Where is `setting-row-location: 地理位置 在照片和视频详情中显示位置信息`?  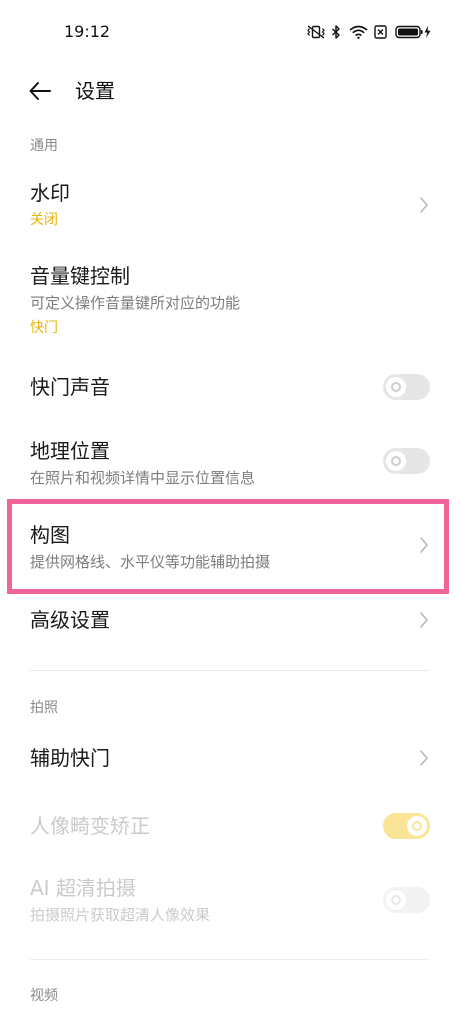
setting-row-location: 地理位置 在照片和视频详情中显示位置信息 is located at coordinates (230, 461).